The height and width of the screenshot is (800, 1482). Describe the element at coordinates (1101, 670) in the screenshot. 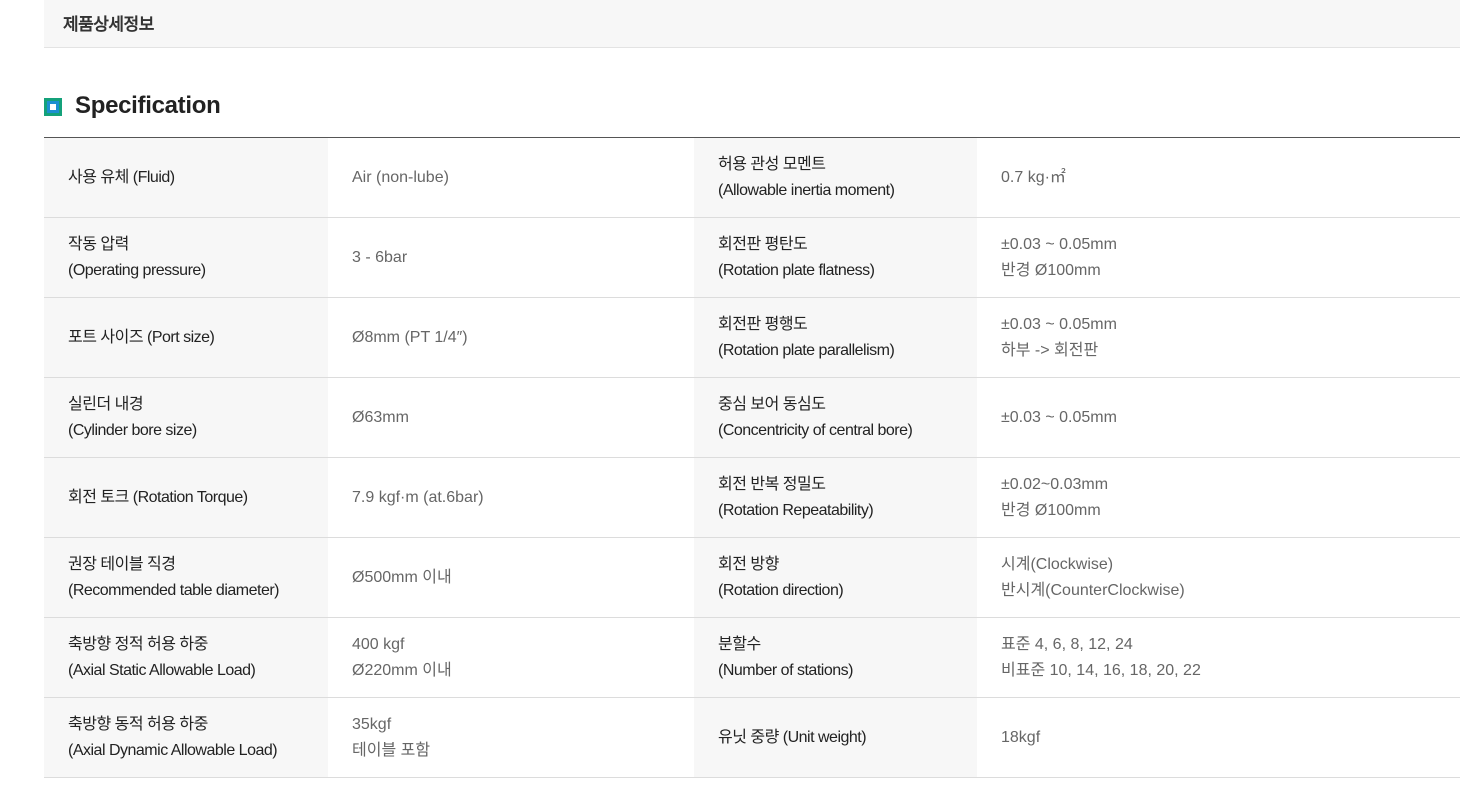

I see `spec-value-line: 비표준 10, 14, 16, 18, 20, 22` at that location.